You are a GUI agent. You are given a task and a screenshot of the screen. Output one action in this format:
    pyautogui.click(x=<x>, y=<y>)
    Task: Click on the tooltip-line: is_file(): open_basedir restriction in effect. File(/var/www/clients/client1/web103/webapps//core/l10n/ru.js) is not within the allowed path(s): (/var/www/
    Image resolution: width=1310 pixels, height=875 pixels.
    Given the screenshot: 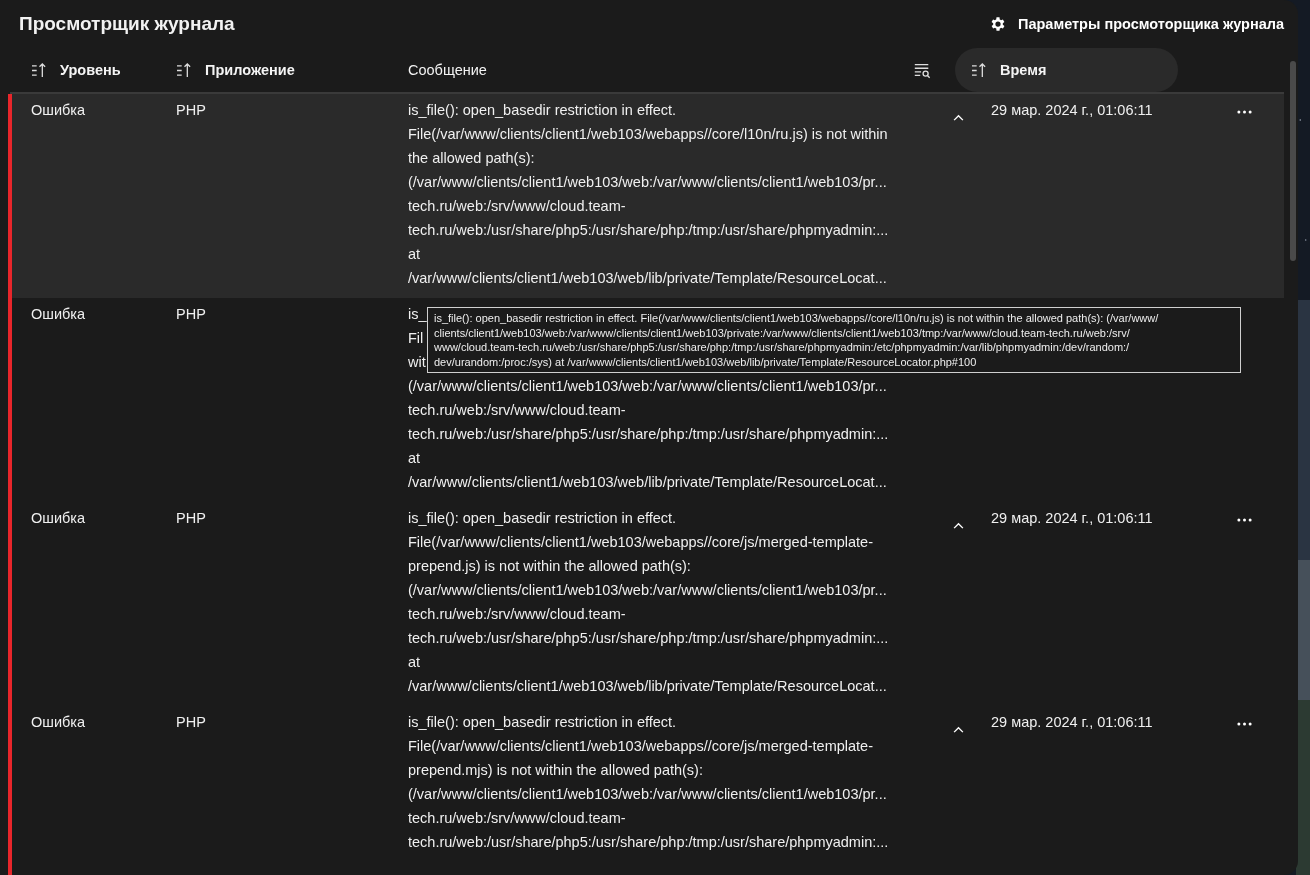 What is the action you would take?
    pyautogui.click(x=797, y=318)
    